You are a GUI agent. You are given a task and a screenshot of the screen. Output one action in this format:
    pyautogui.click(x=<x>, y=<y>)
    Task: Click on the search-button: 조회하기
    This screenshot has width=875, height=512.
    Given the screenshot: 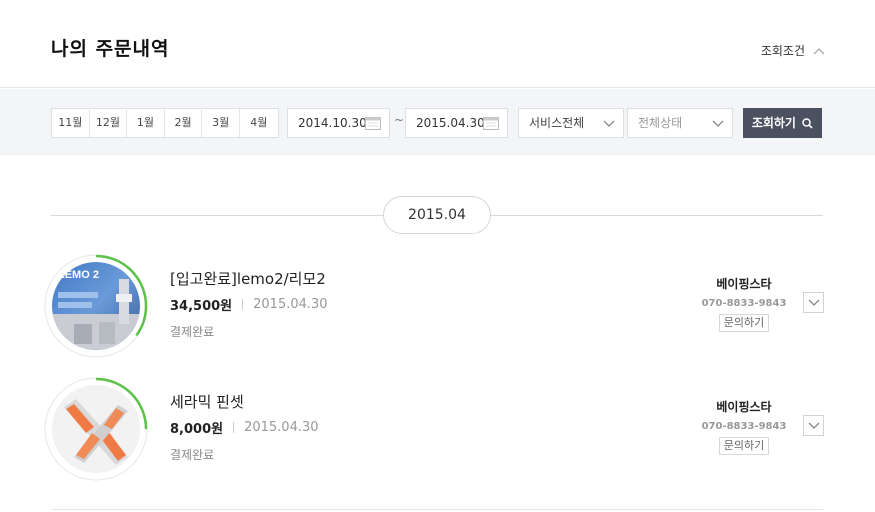 What is the action you would take?
    pyautogui.click(x=782, y=123)
    